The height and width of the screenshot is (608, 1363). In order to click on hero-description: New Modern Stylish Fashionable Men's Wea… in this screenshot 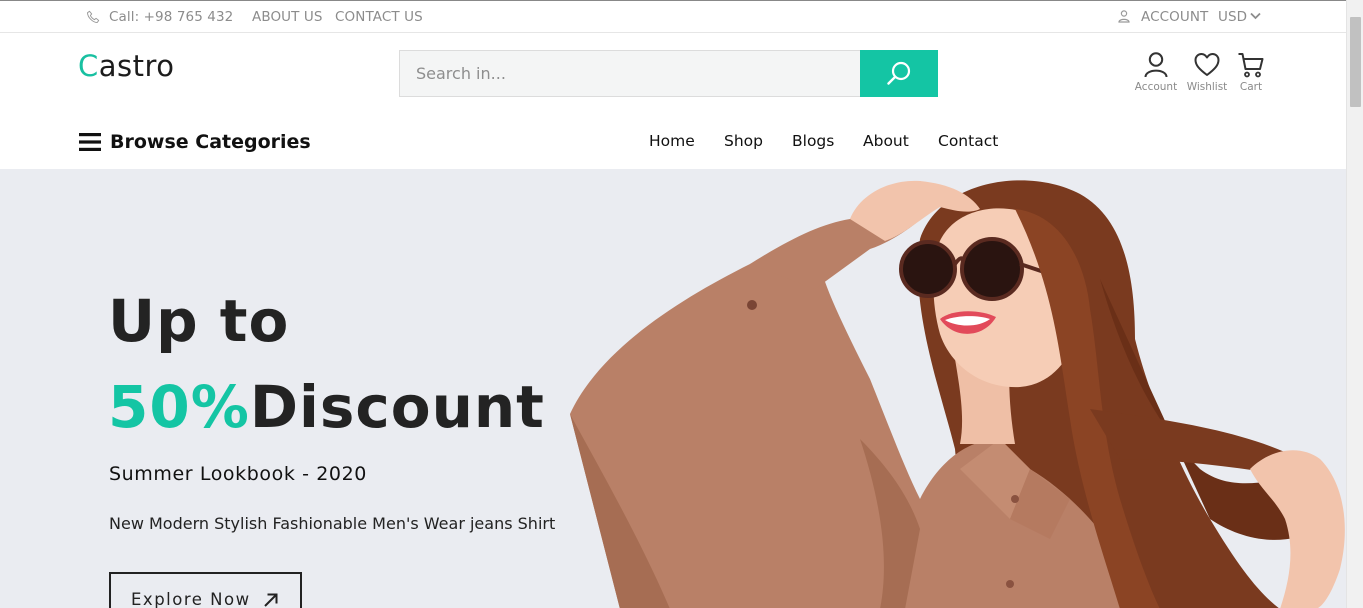, I will do `click(332, 523)`.